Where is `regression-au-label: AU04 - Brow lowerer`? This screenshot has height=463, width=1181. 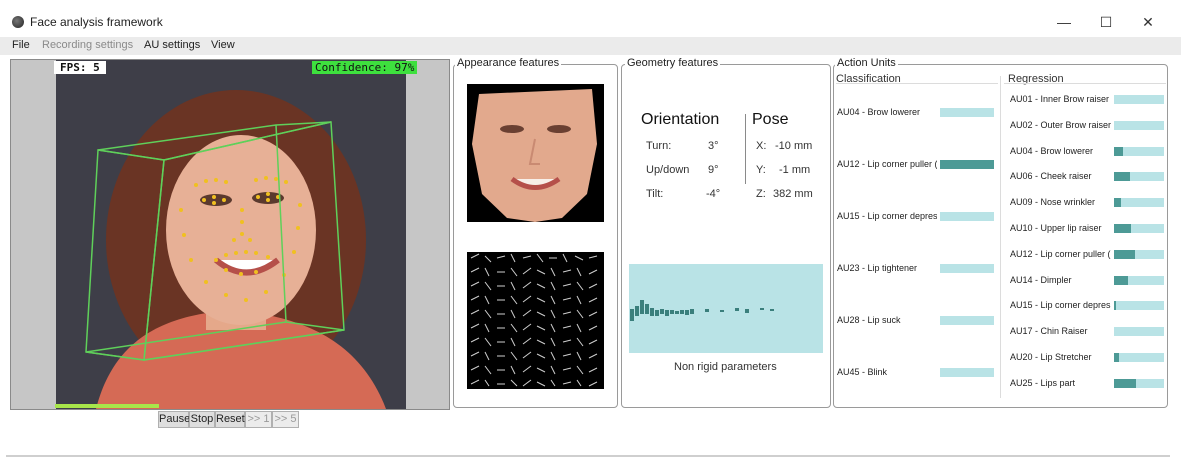
regression-au-label: AU04 - Brow lowerer is located at coordinates (1052, 150).